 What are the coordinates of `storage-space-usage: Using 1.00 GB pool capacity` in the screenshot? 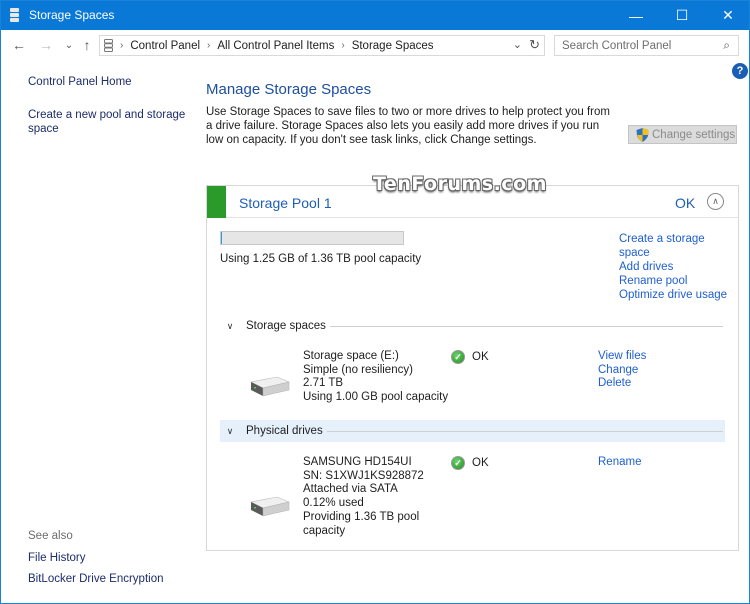 It's located at (376, 397).